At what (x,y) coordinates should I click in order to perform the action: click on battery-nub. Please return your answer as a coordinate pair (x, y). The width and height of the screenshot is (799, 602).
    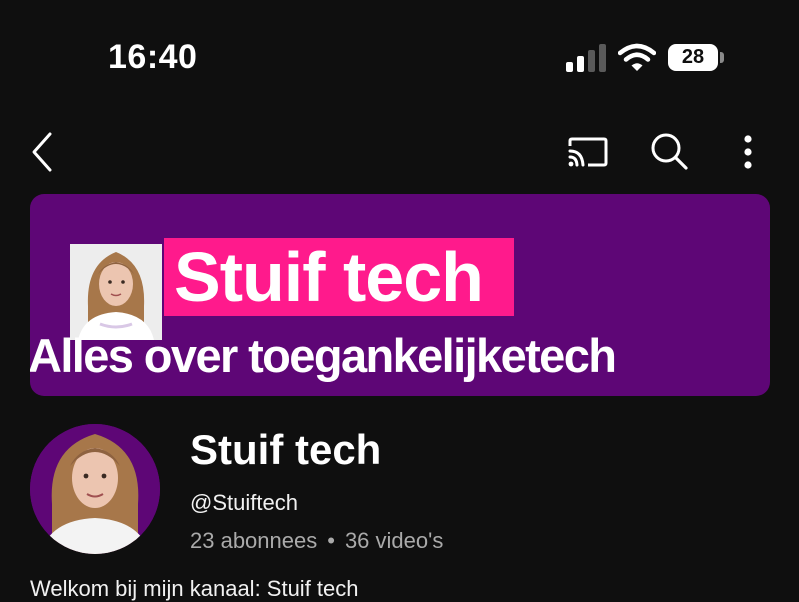
    Looking at the image, I should click on (722, 57).